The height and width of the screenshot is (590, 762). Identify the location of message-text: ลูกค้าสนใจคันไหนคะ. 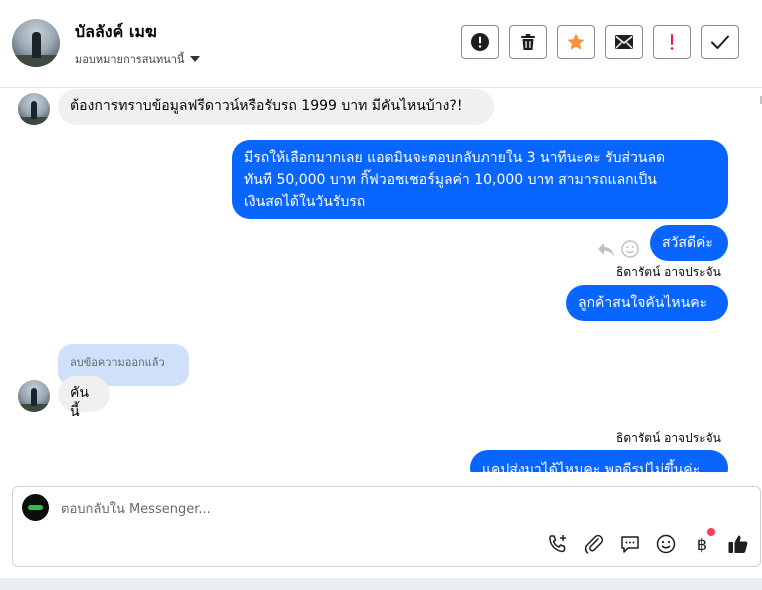
(643, 303).